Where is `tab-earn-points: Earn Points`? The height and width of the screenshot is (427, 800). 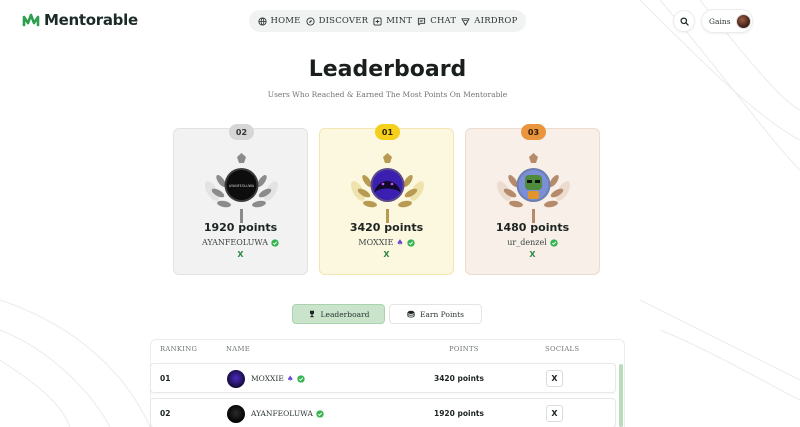 tab-earn-points: Earn Points is located at coordinates (435, 314).